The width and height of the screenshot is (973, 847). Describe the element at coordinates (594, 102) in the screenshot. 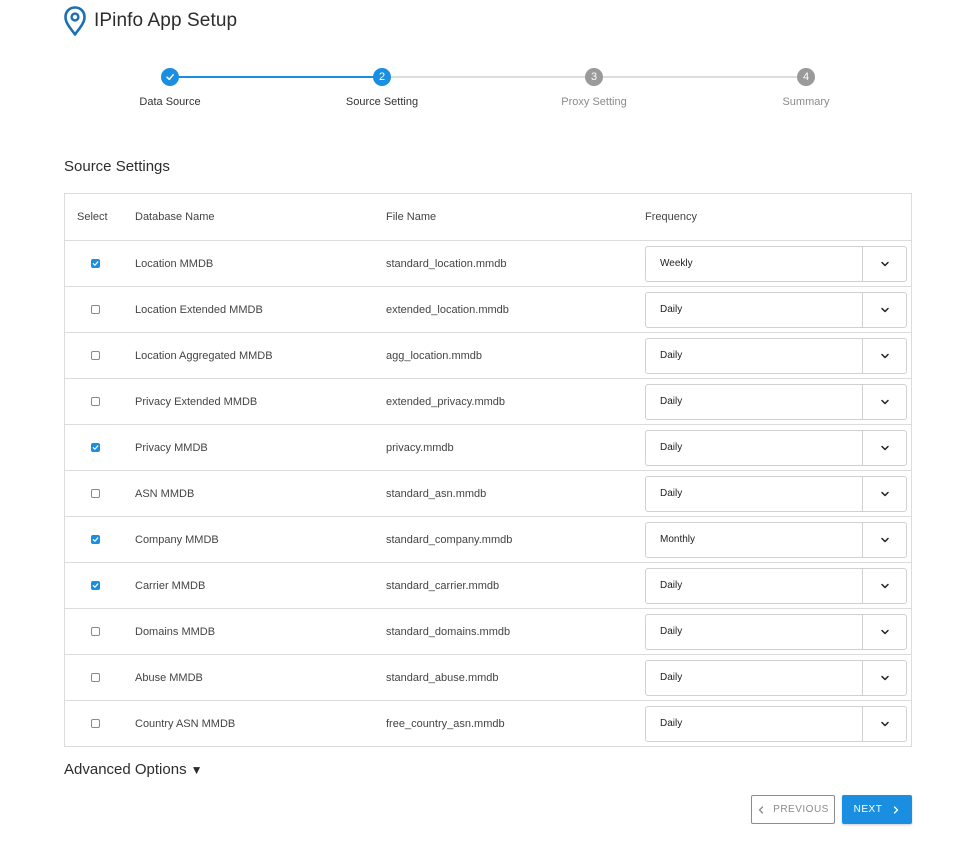

I see `step-label: Proxy Setting` at that location.